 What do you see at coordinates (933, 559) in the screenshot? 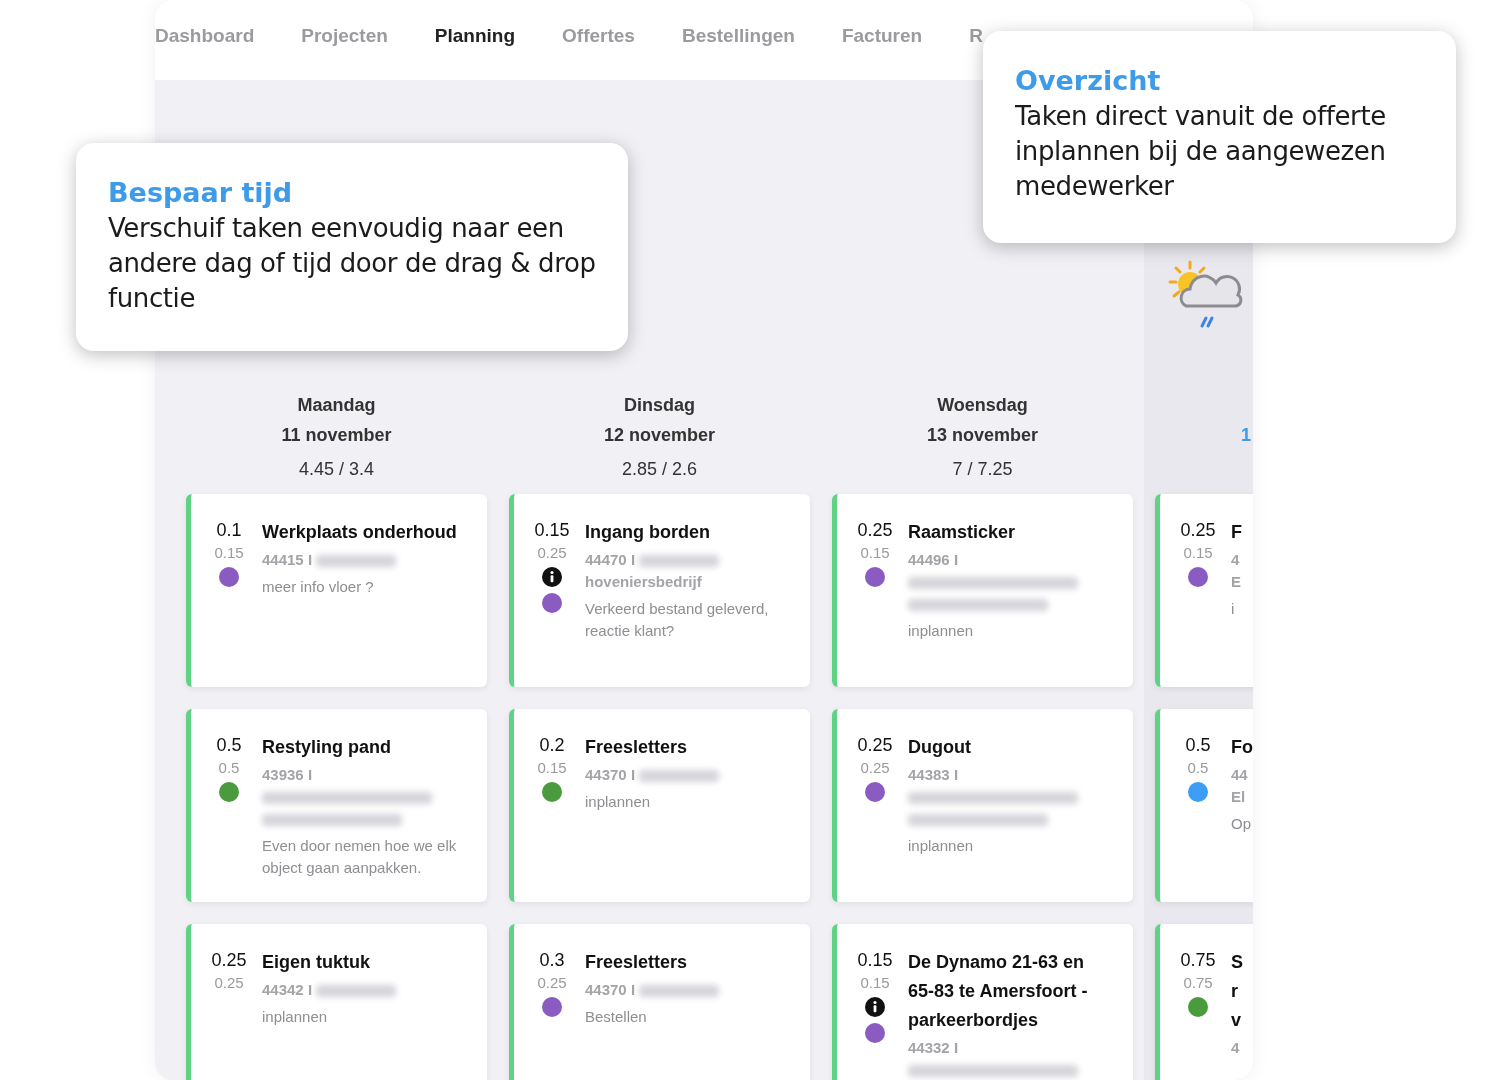
I see `task-reference: 44496 I` at bounding box center [933, 559].